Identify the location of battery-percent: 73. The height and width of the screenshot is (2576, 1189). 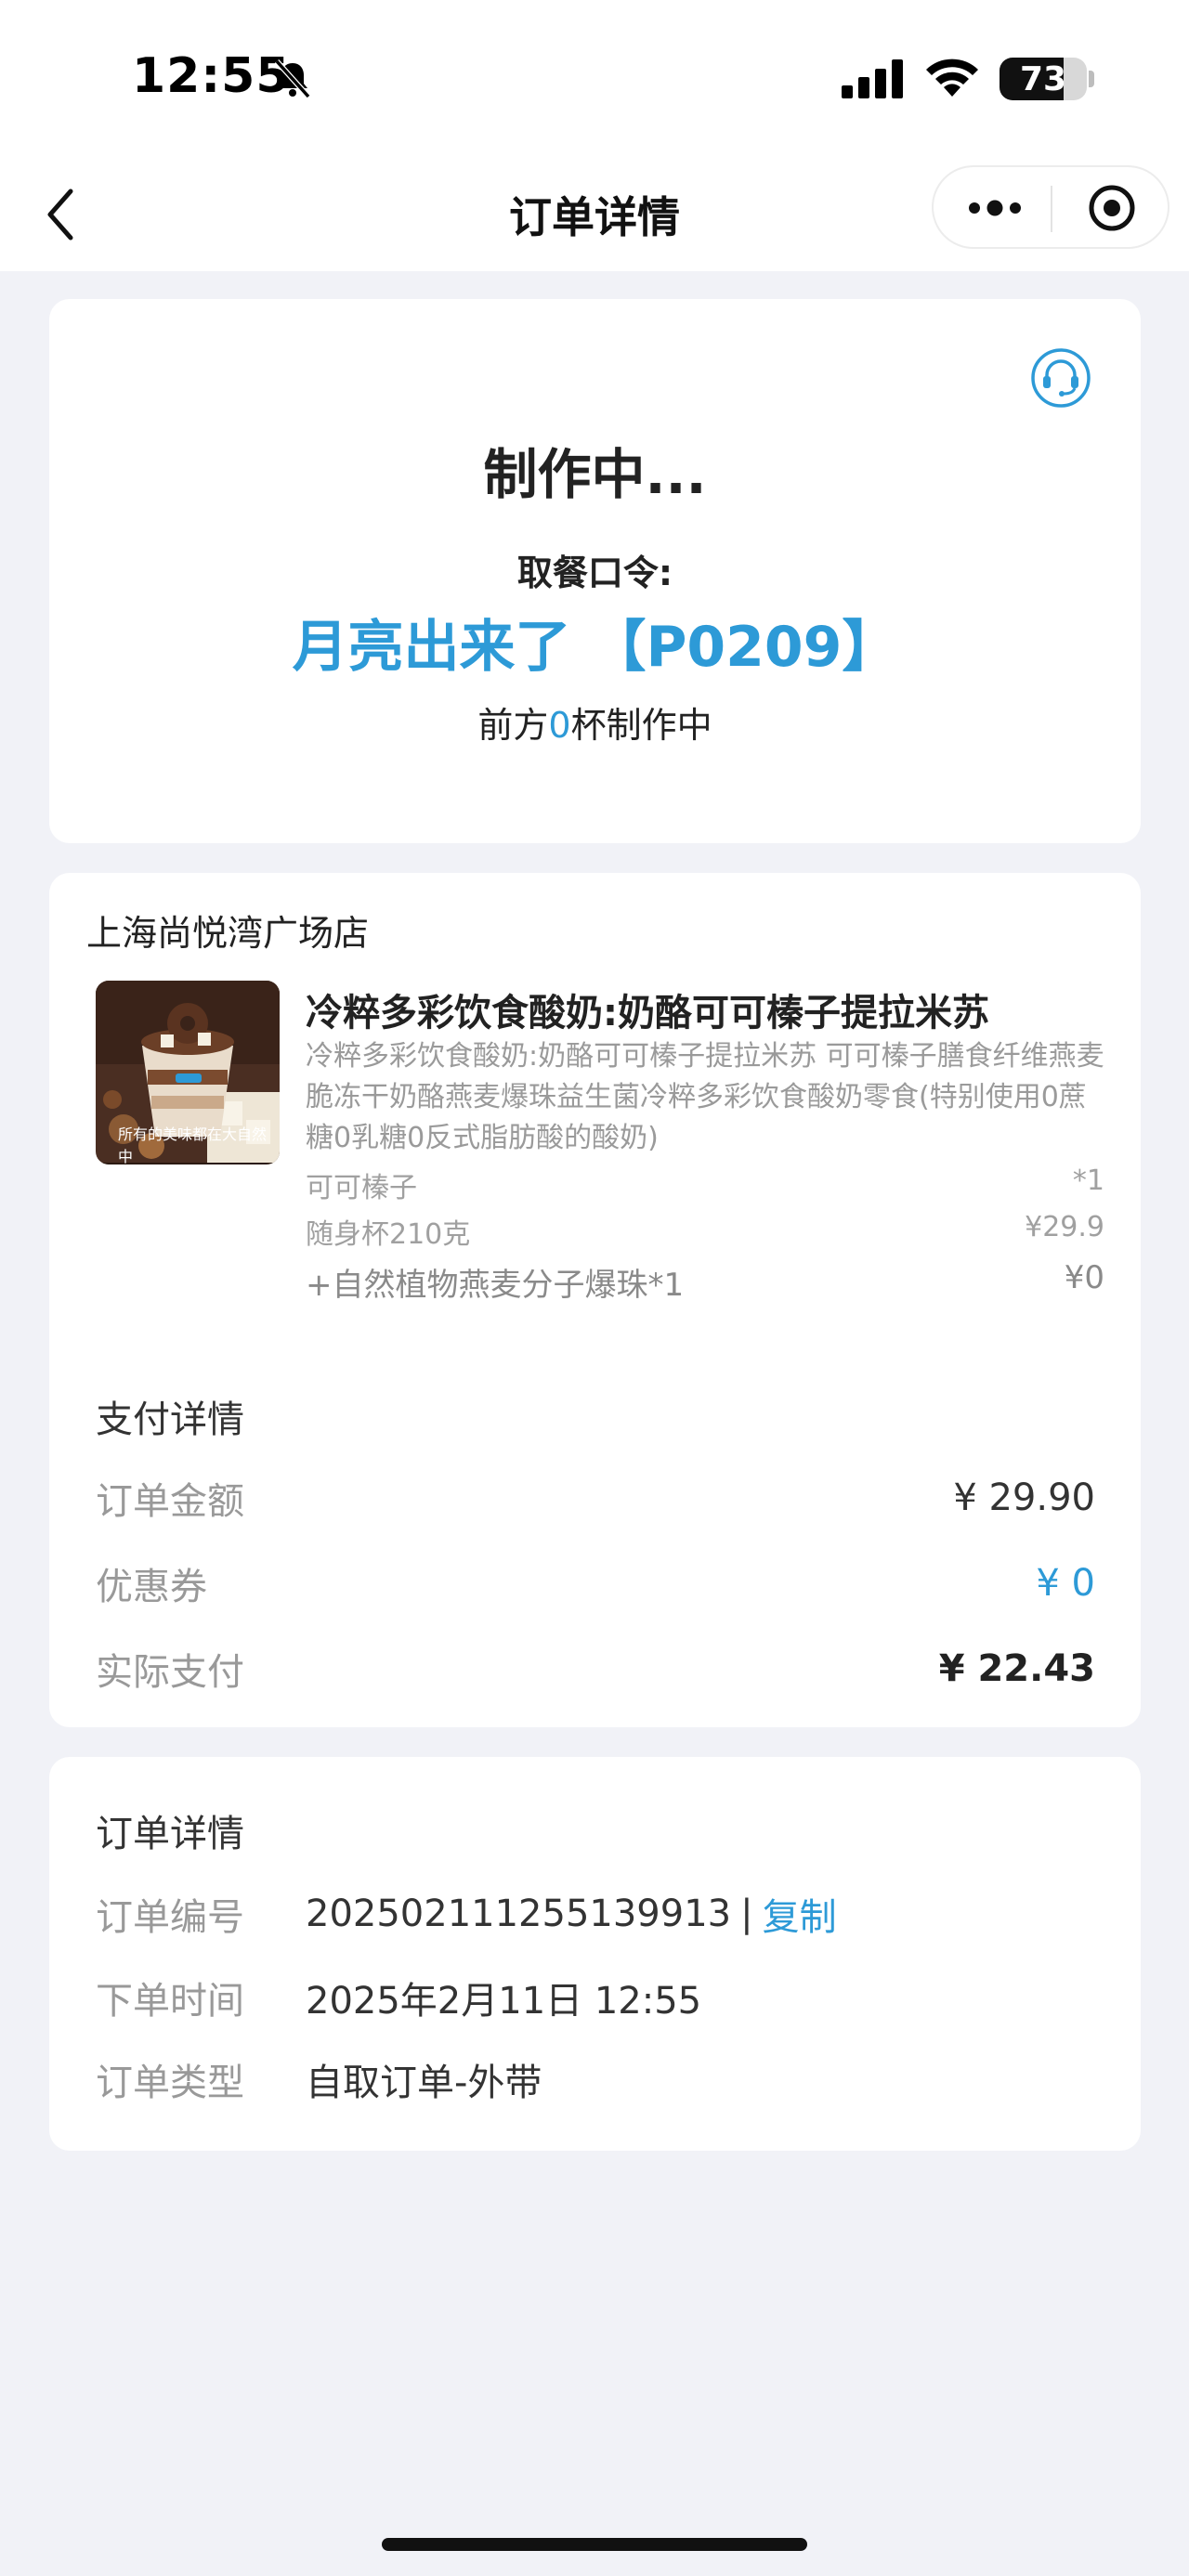
(1043, 78).